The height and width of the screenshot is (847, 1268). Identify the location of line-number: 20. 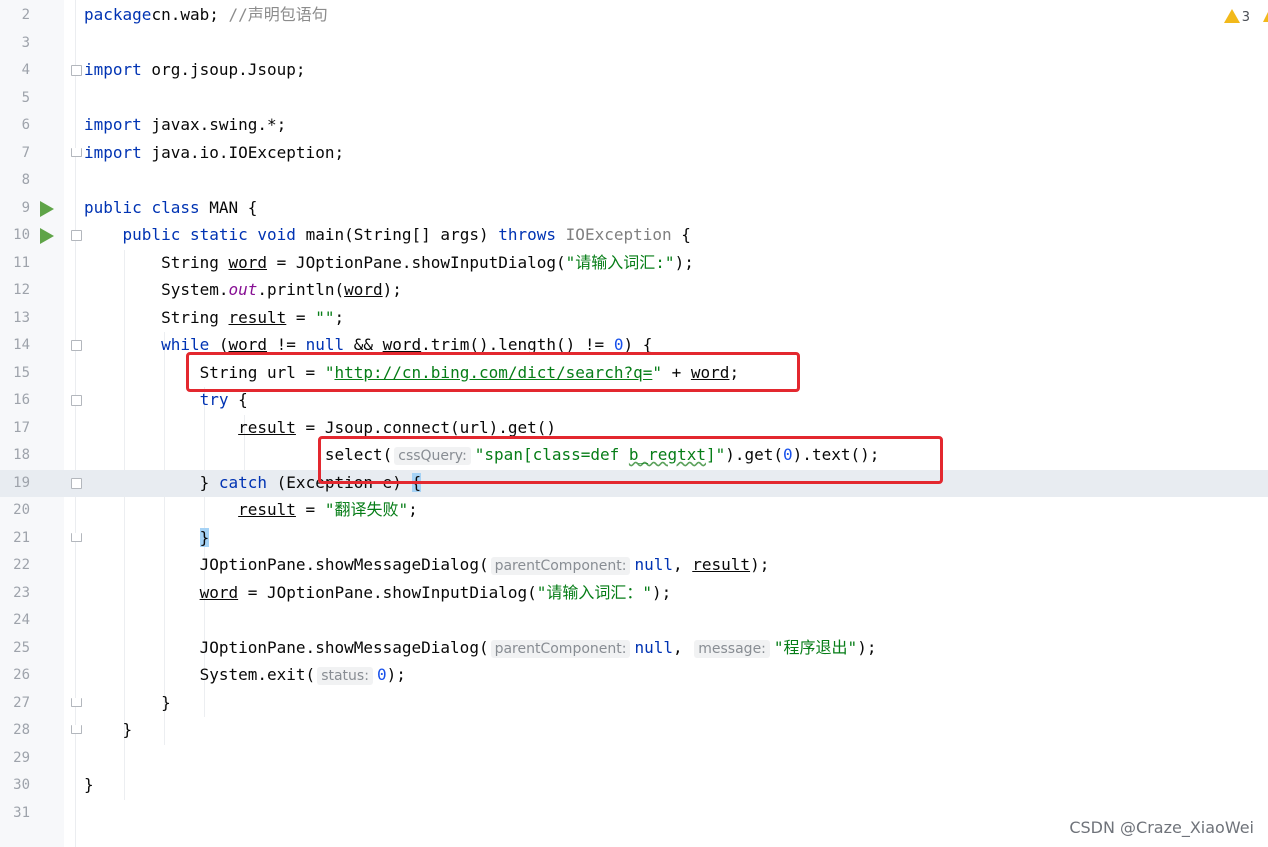
(21, 510).